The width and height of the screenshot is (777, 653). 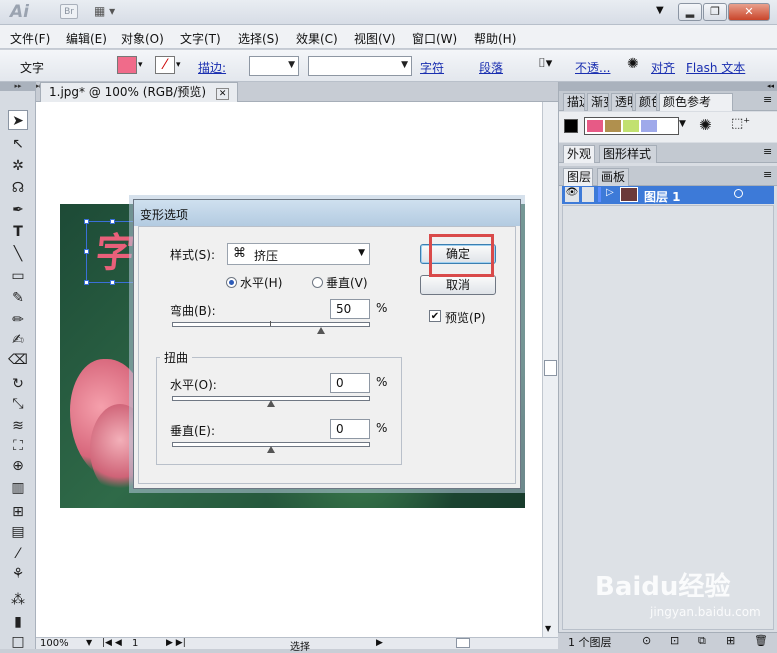 What do you see at coordinates (350, 429) in the screenshot?
I see `distort-vertical-input: 0` at bounding box center [350, 429].